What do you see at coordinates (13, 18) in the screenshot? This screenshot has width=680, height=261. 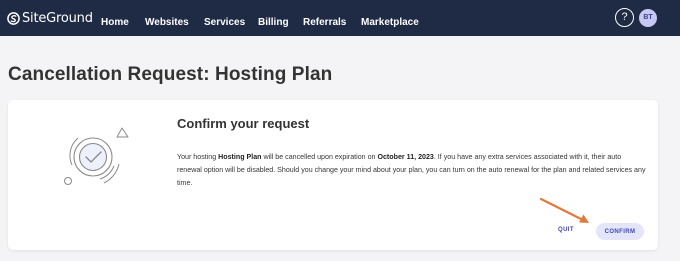 I see `siteground-logo-icon` at bounding box center [13, 18].